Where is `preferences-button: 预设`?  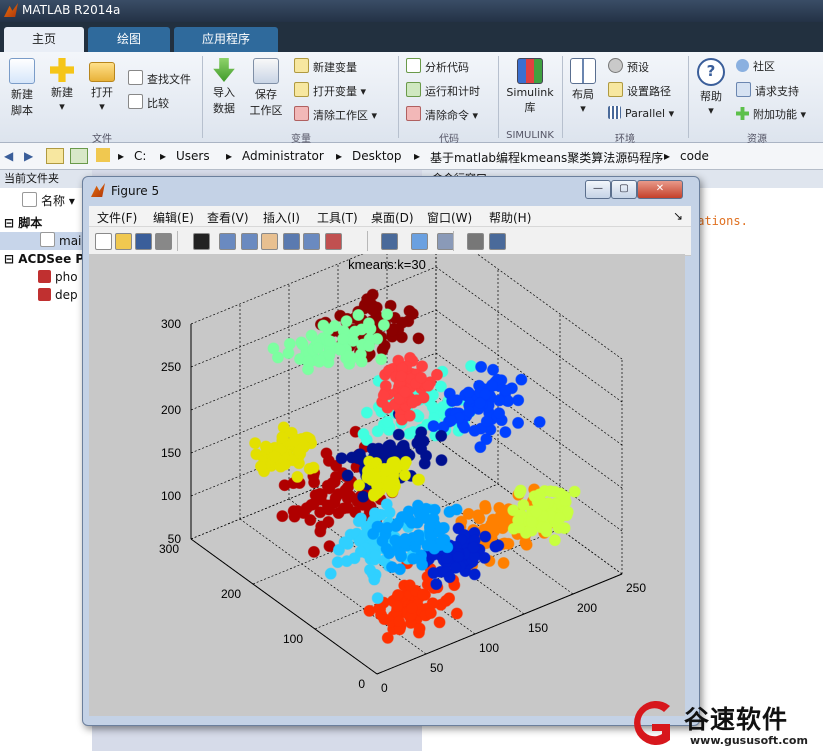 preferences-button: 预设 is located at coordinates (628, 66).